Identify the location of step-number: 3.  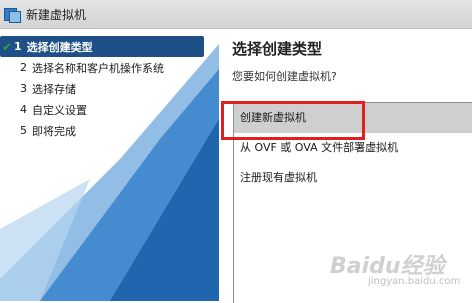
(23, 88).